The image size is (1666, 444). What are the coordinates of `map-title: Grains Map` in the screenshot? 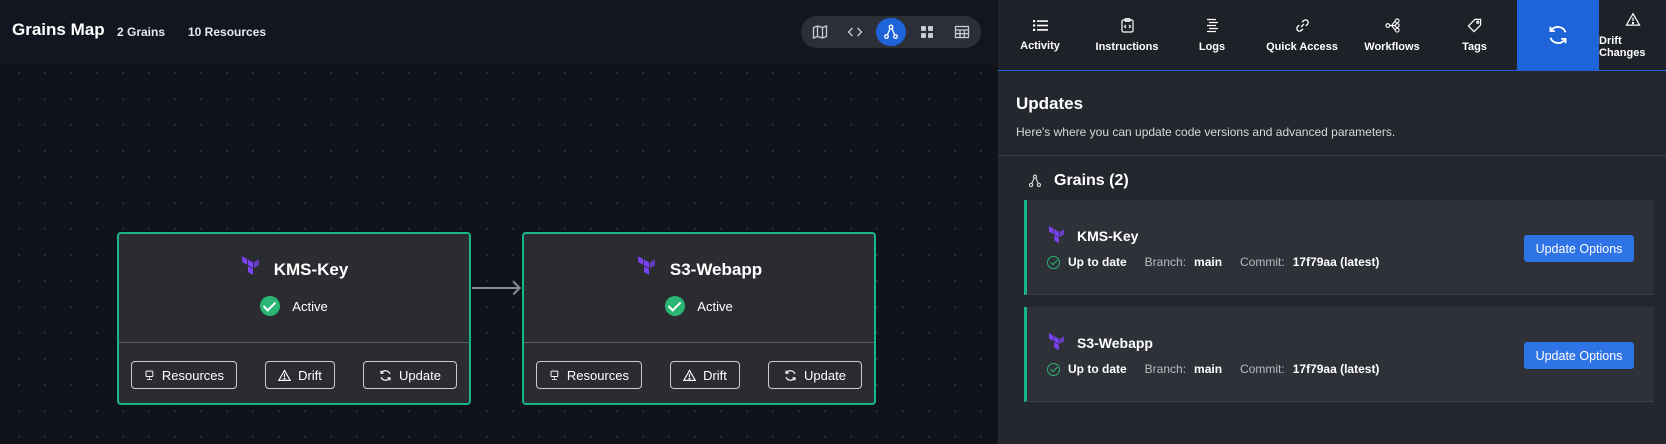 It's located at (58, 29).